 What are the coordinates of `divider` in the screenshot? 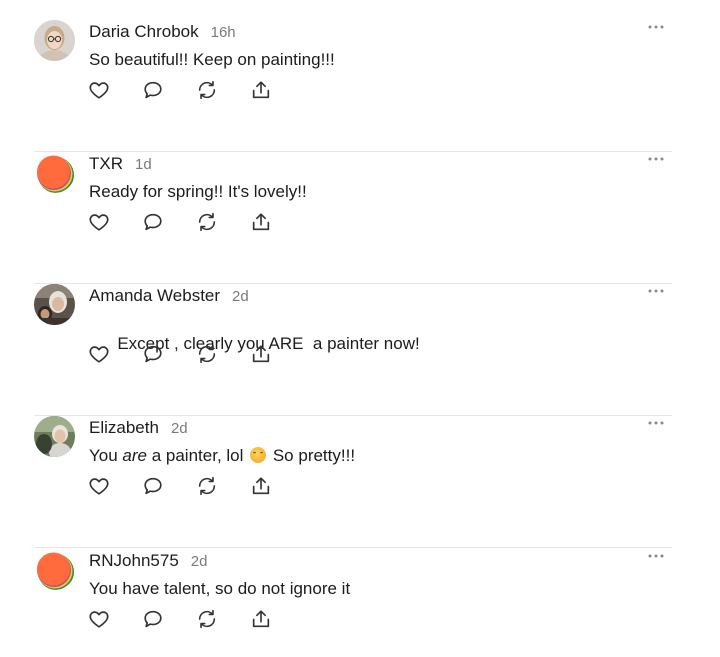 It's located at (353, 547).